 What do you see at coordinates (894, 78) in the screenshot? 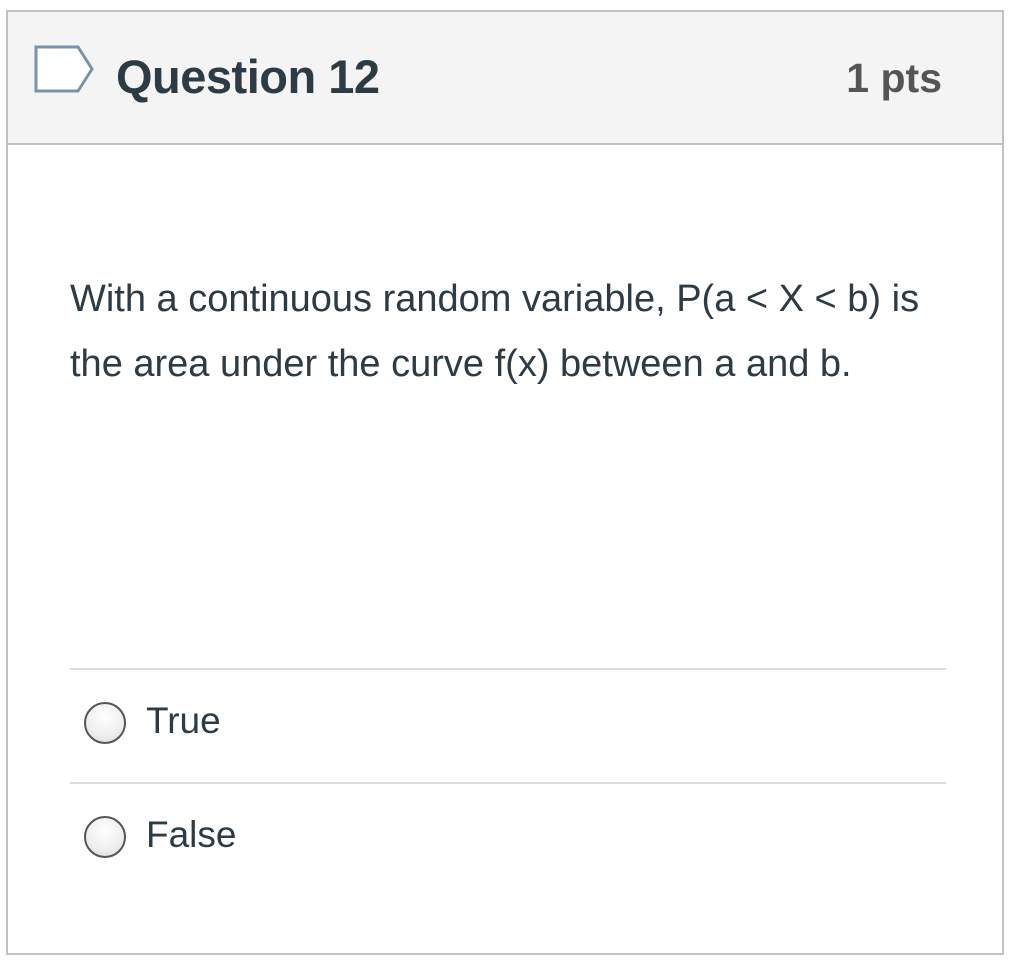
I see `question-points: 1 pts` at bounding box center [894, 78].